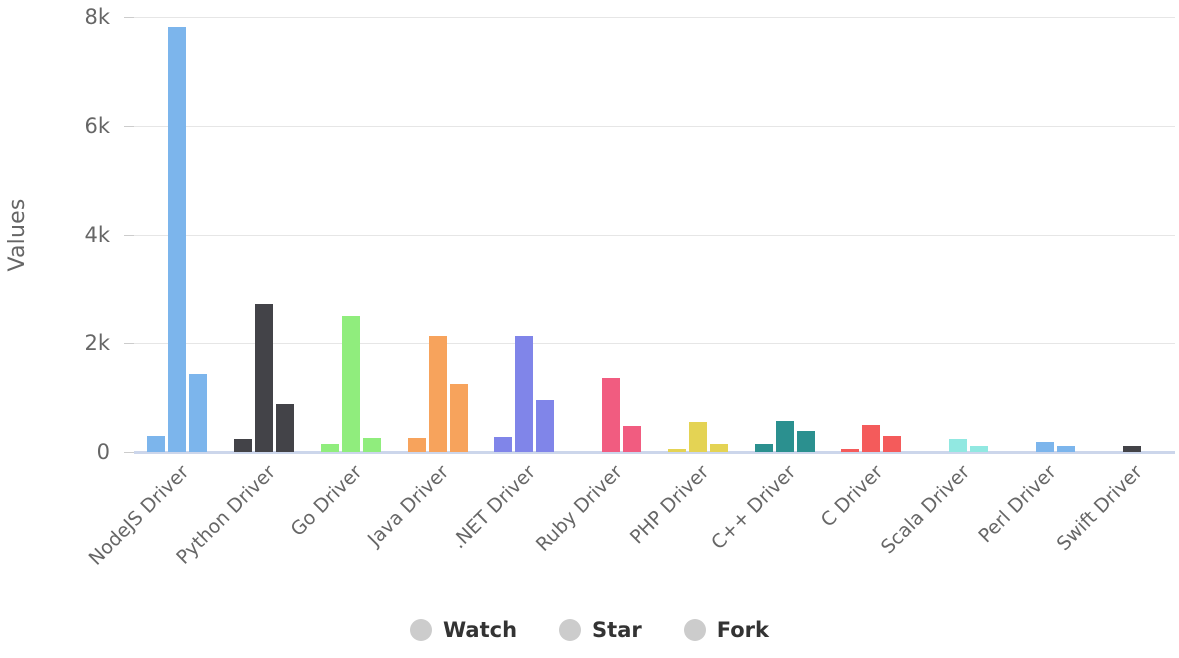 The width and height of the screenshot is (1179, 658). I want to click on y-axis-tick-label: 4k, so click(97, 234).